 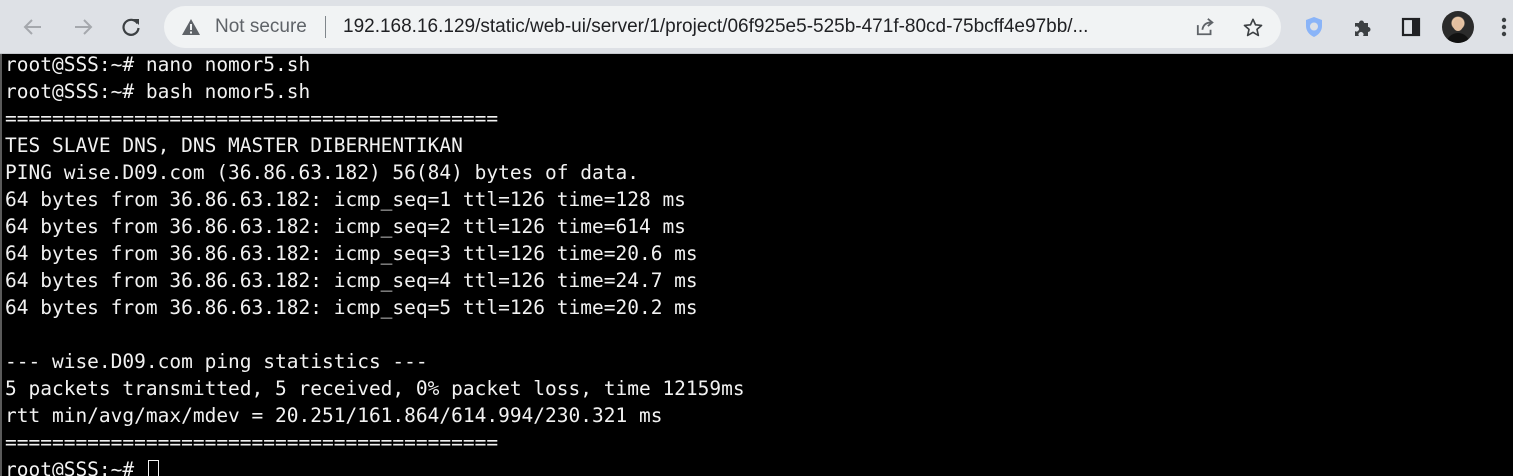 I want to click on avatar-face, so click(x=1458, y=25).